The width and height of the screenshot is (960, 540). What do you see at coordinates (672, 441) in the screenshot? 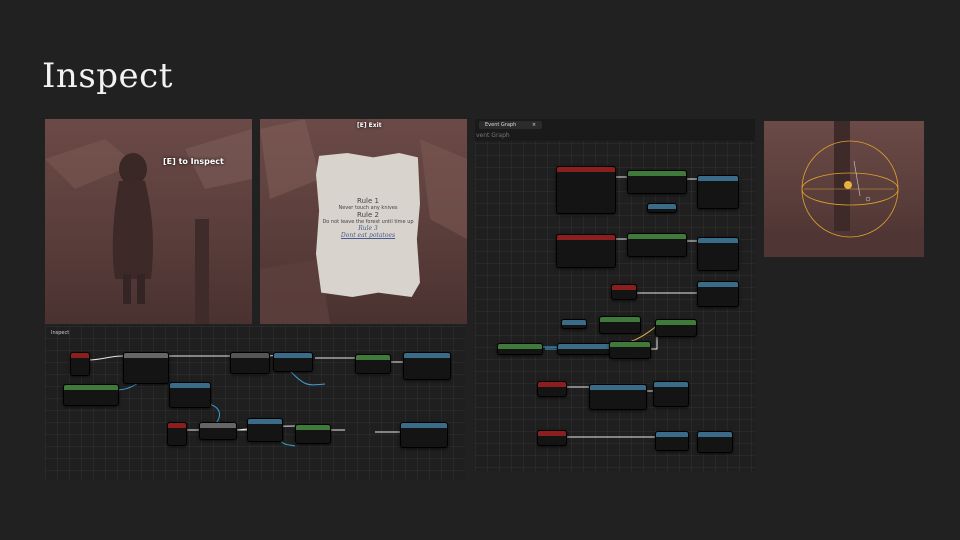
I see `function-node-k` at bounding box center [672, 441].